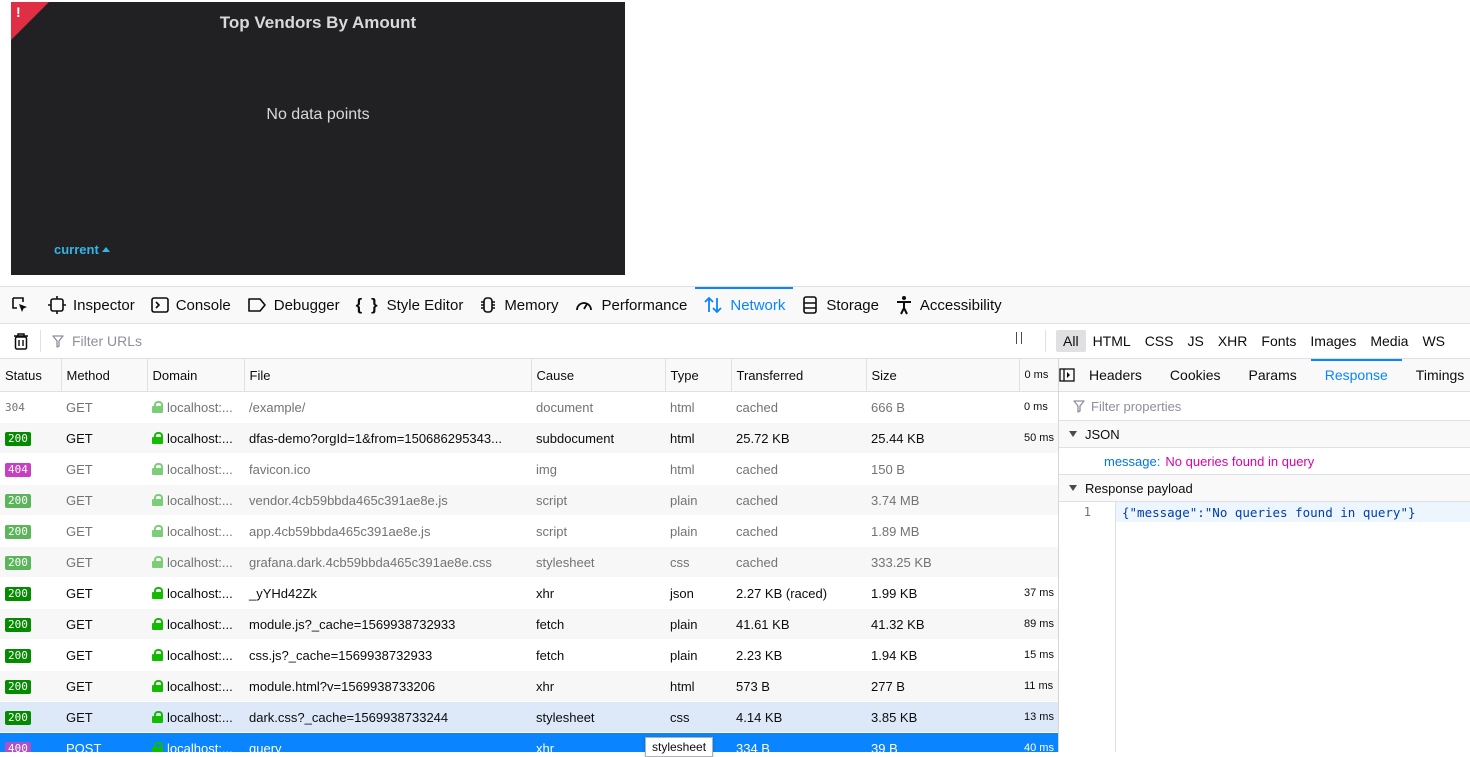 This screenshot has width=1470, height=757. I want to click on filter-urls-input, so click(522, 341).